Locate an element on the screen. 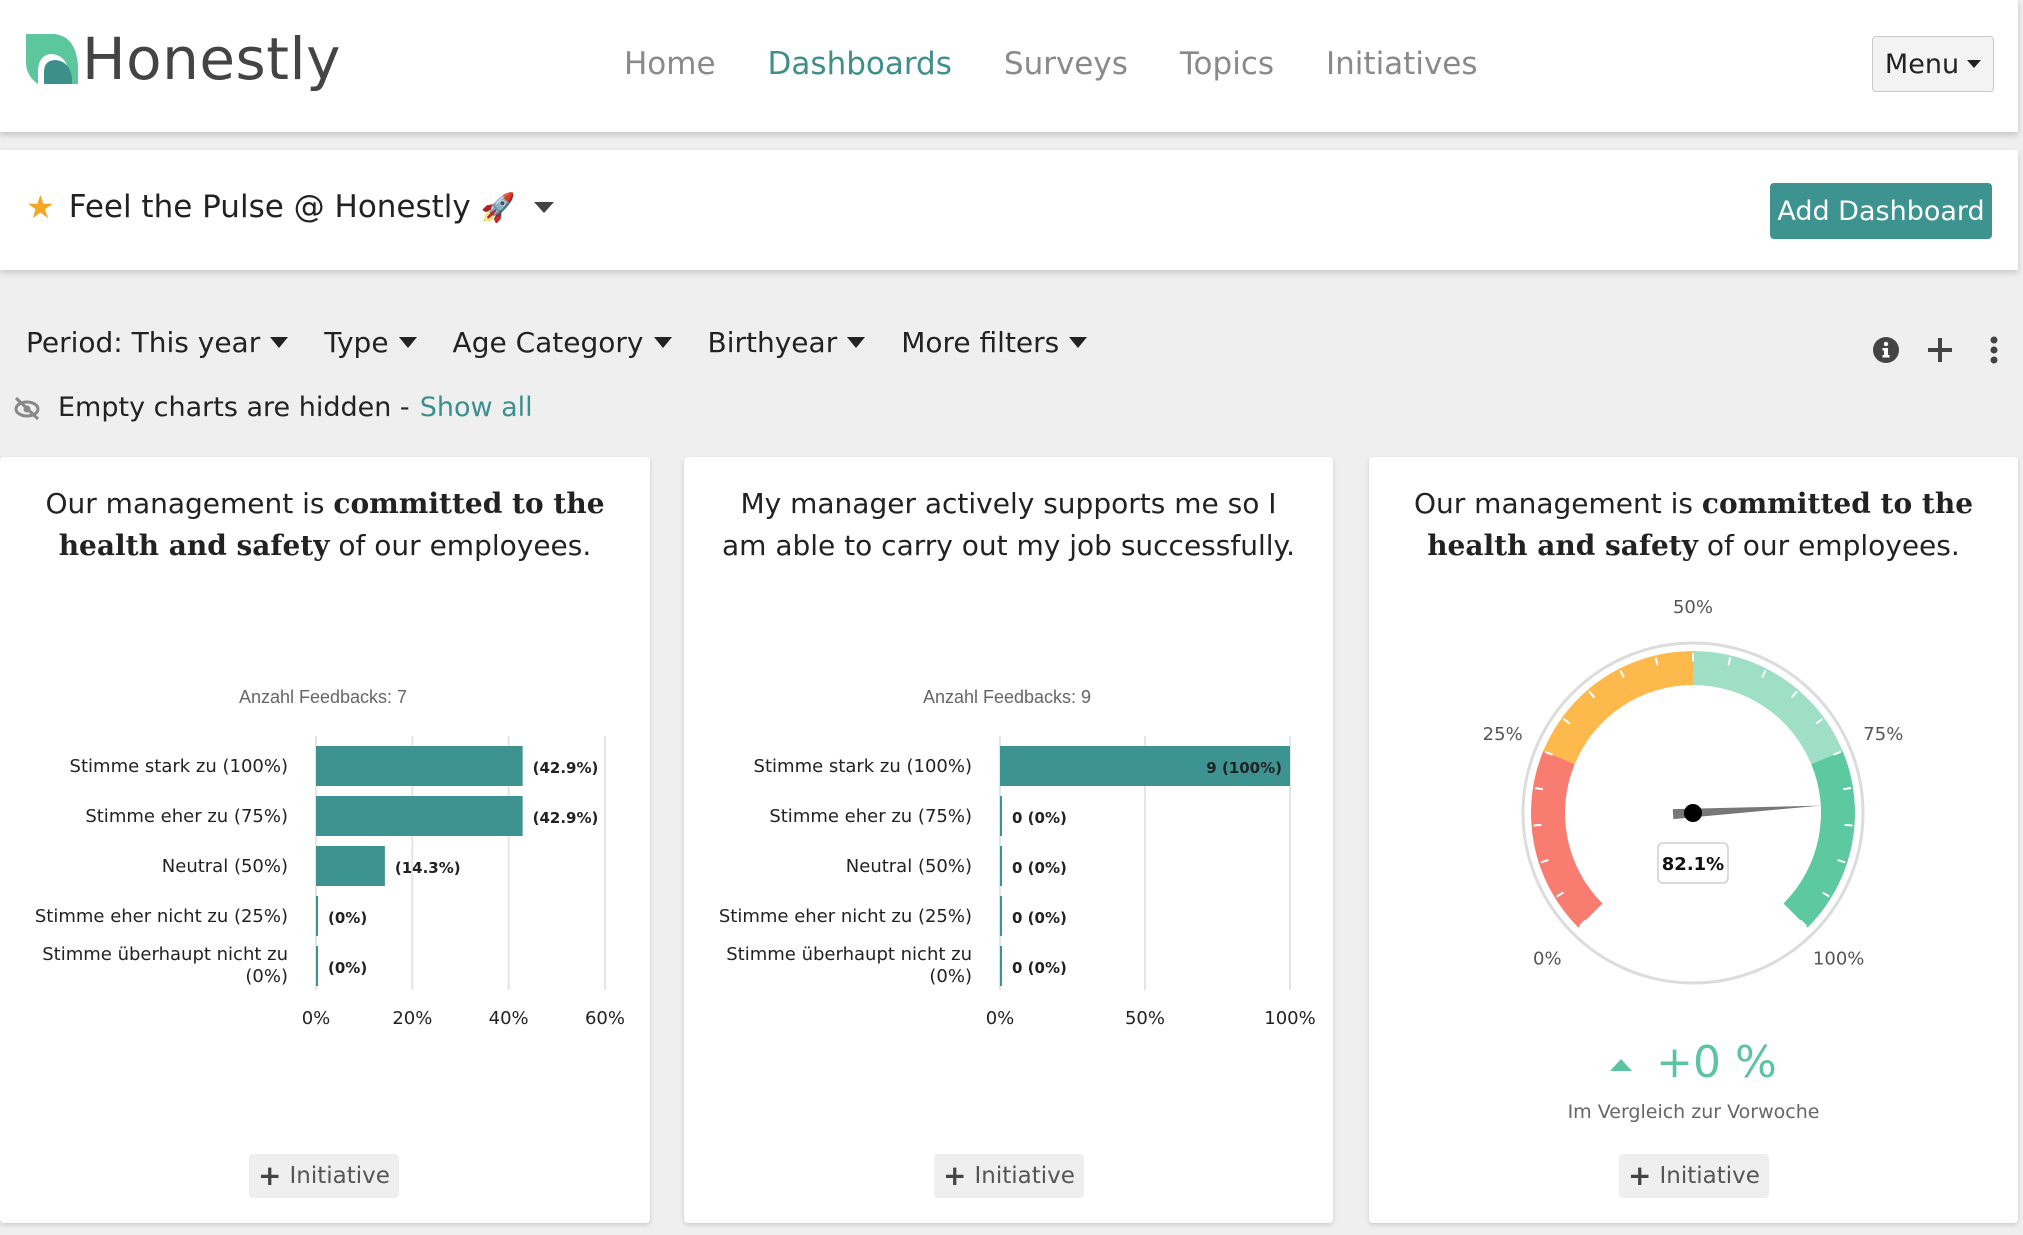 Image resolution: width=2023 pixels, height=1235 pixels. x-tick-label: 50% is located at coordinates (1145, 1018).